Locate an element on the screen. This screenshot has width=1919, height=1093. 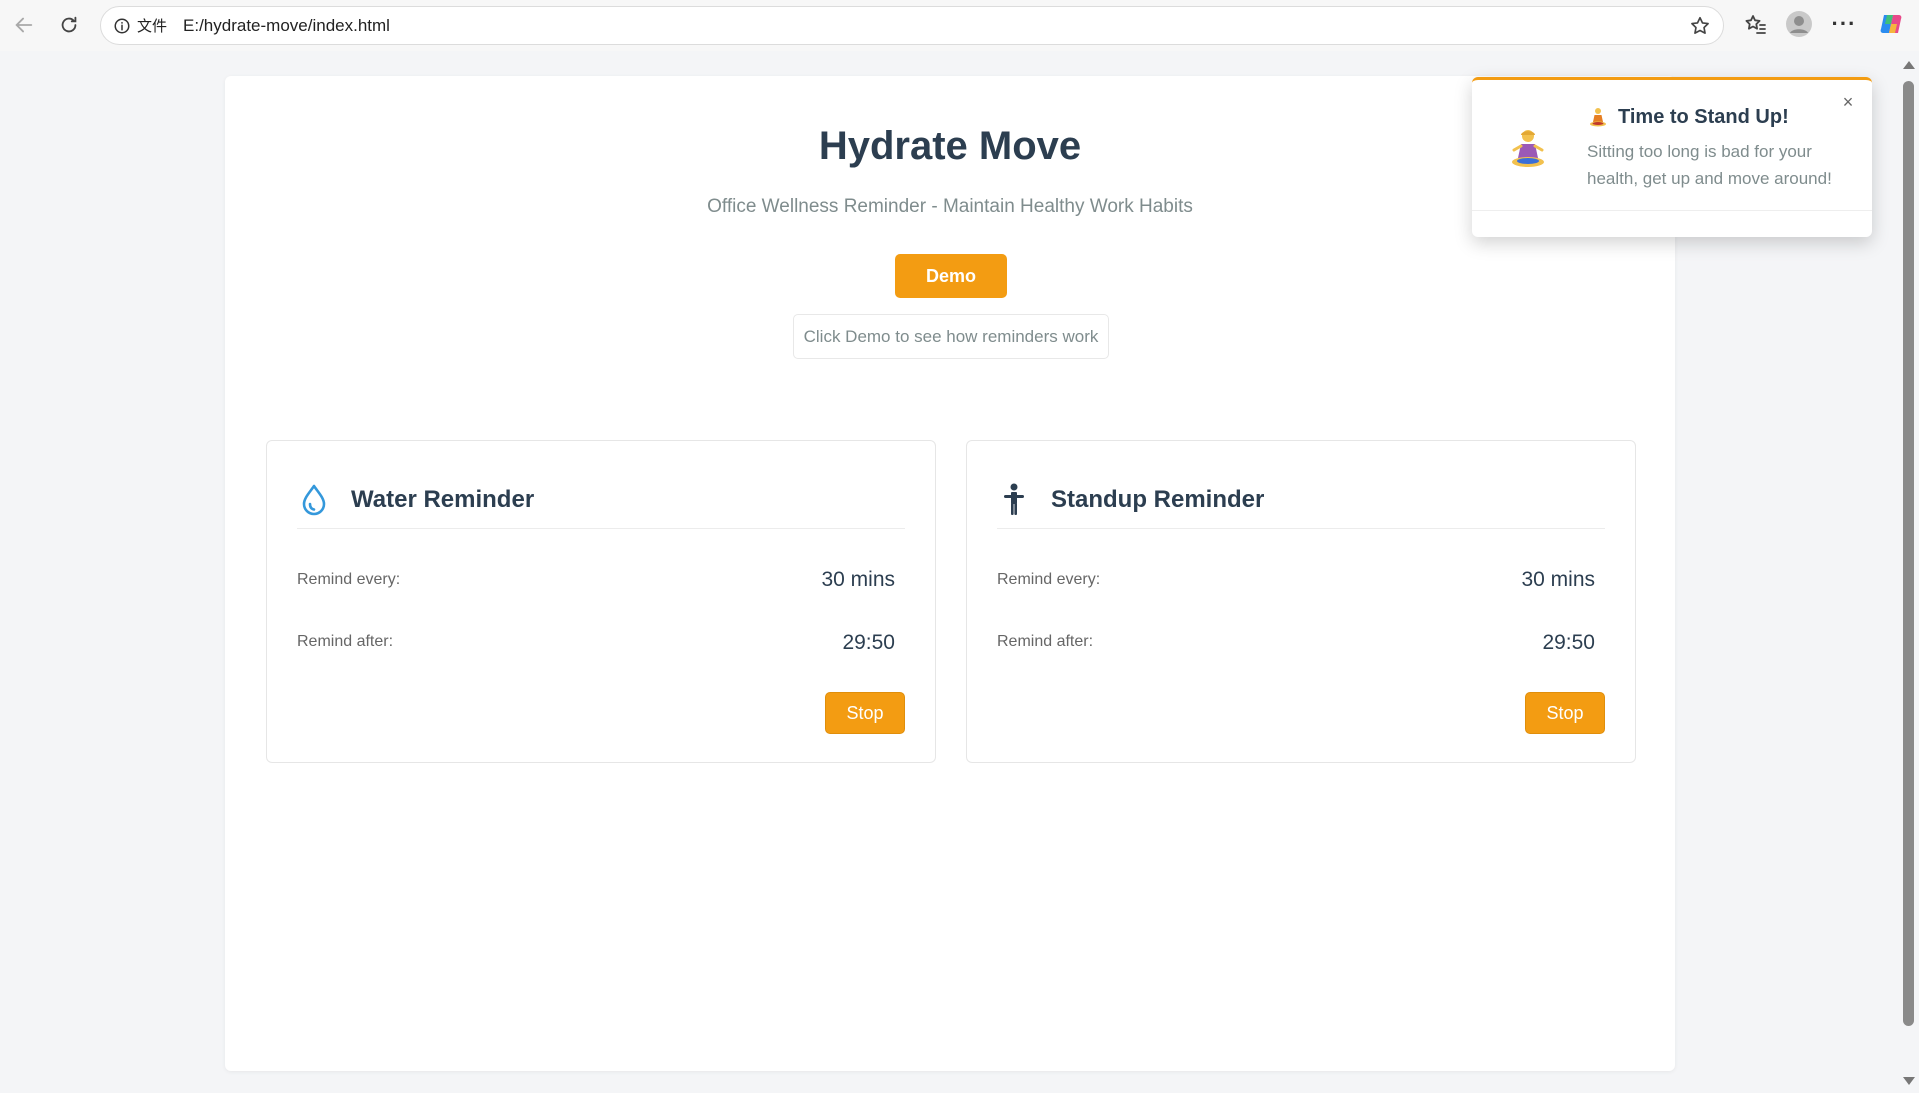
standup-stop-button: Stop is located at coordinates (1565, 713).